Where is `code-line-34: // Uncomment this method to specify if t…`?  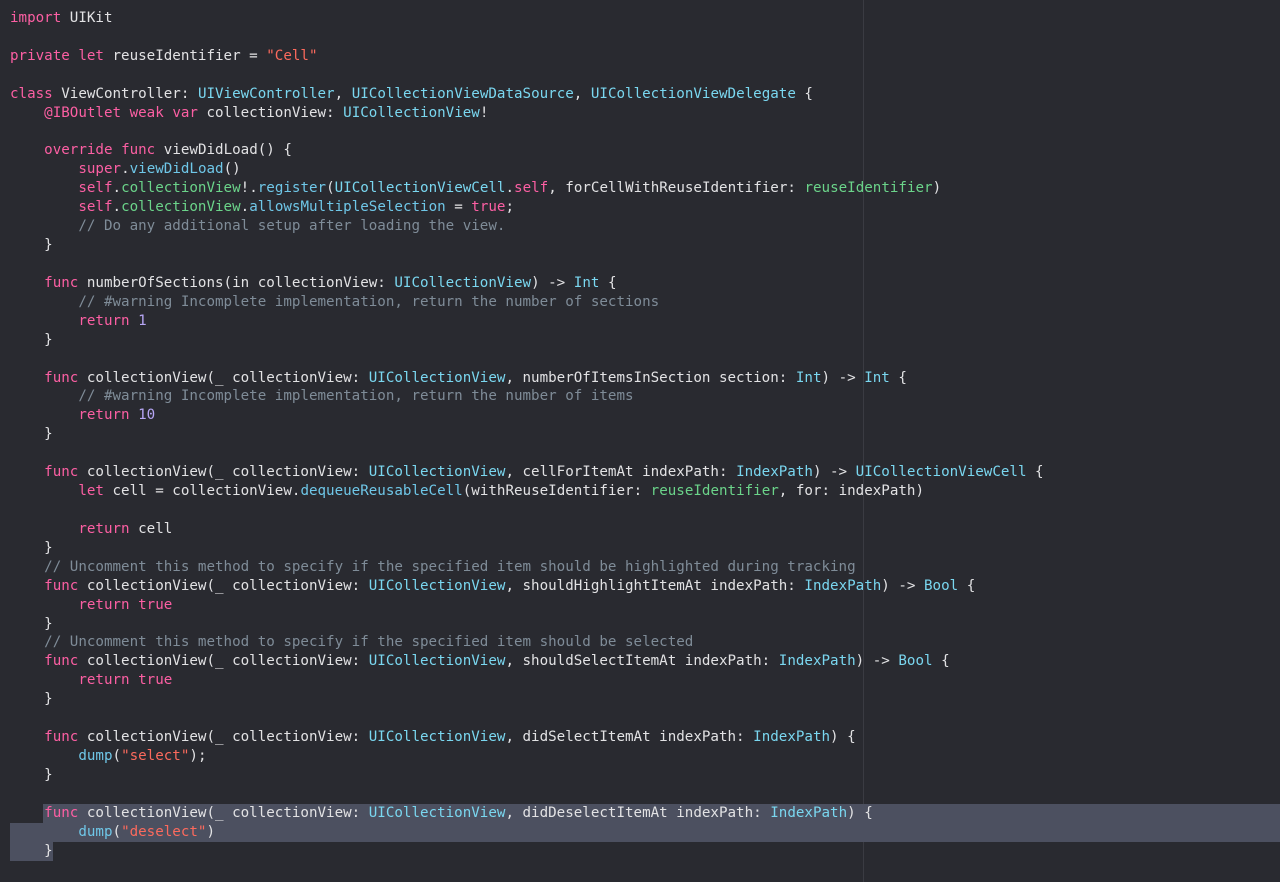 code-line-34: // Uncomment this method to specify if t… is located at coordinates (527, 642).